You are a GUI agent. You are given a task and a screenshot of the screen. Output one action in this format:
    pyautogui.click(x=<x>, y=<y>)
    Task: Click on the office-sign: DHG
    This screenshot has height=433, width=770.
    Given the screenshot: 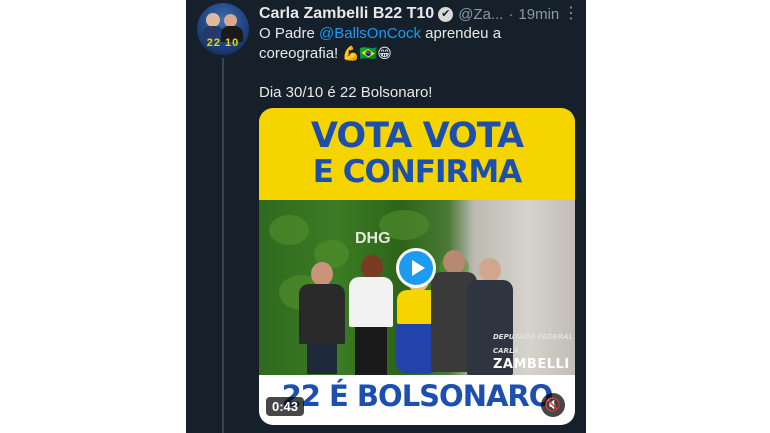 What is the action you would take?
    pyautogui.click(x=373, y=238)
    